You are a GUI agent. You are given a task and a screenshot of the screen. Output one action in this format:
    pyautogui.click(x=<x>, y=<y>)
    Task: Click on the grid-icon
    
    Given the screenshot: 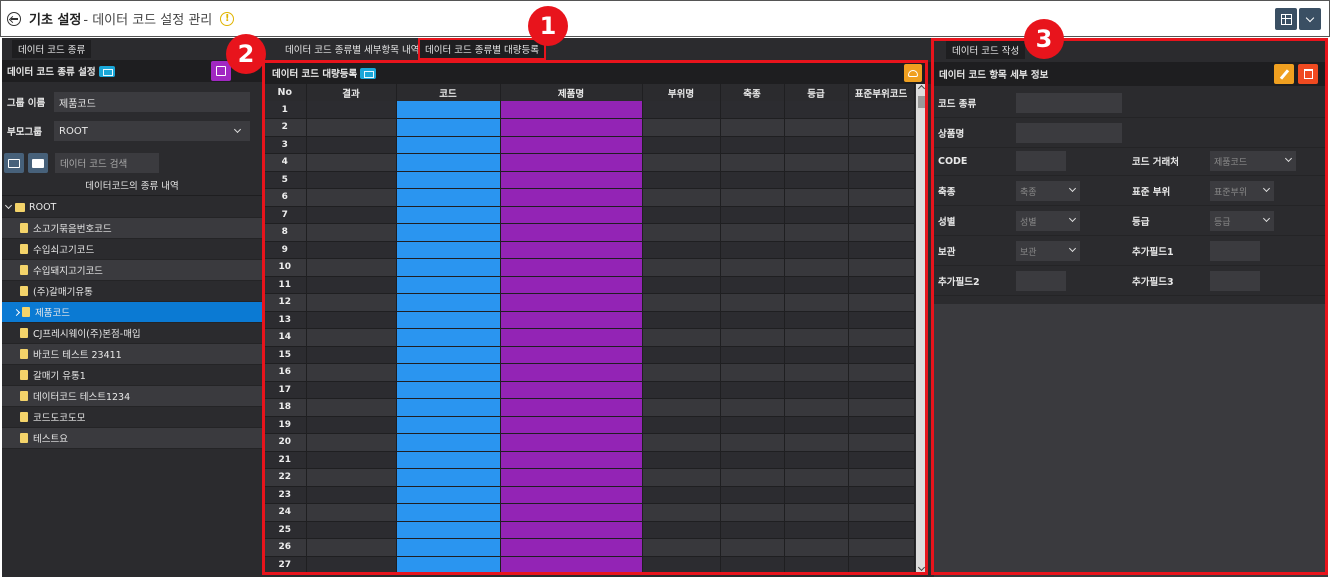 What is the action you would take?
    pyautogui.click(x=1286, y=19)
    